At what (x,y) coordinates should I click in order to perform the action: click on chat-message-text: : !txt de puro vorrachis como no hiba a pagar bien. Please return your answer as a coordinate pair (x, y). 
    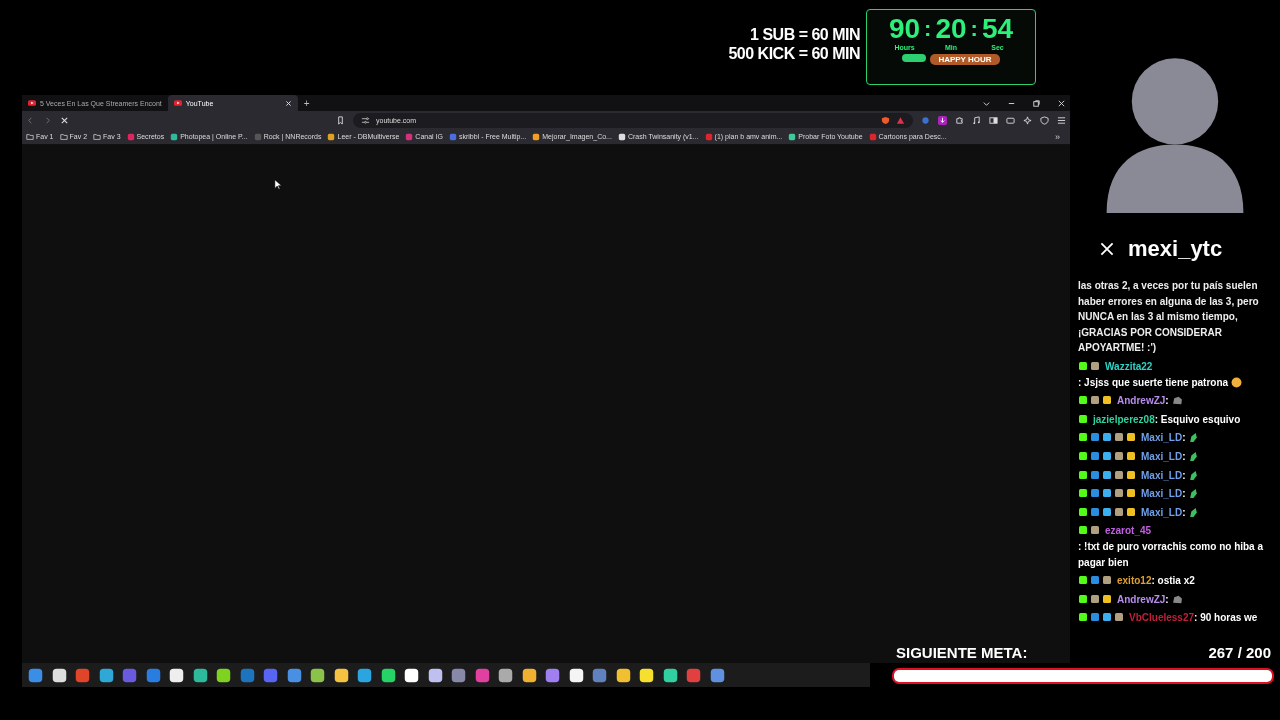
    Looking at the image, I should click on (1171, 554).